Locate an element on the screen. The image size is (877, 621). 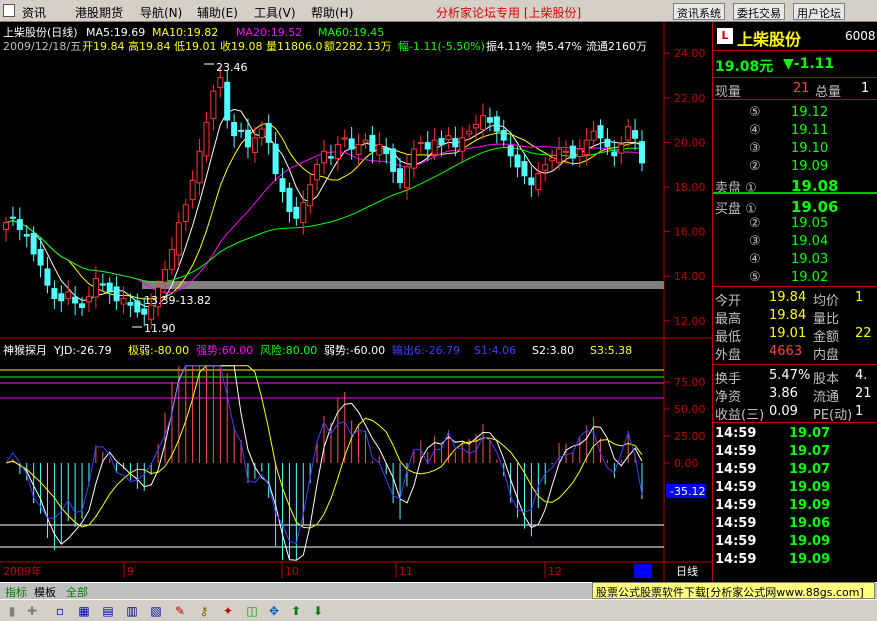
quote-row: 买盘 ① 19.06 is located at coordinates (795, 207).